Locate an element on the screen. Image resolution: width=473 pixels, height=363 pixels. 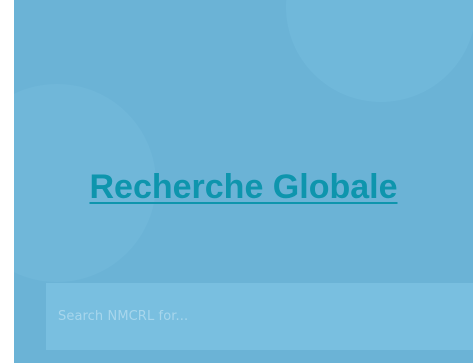
global-search-link: Recherche Globale is located at coordinates (243, 187).